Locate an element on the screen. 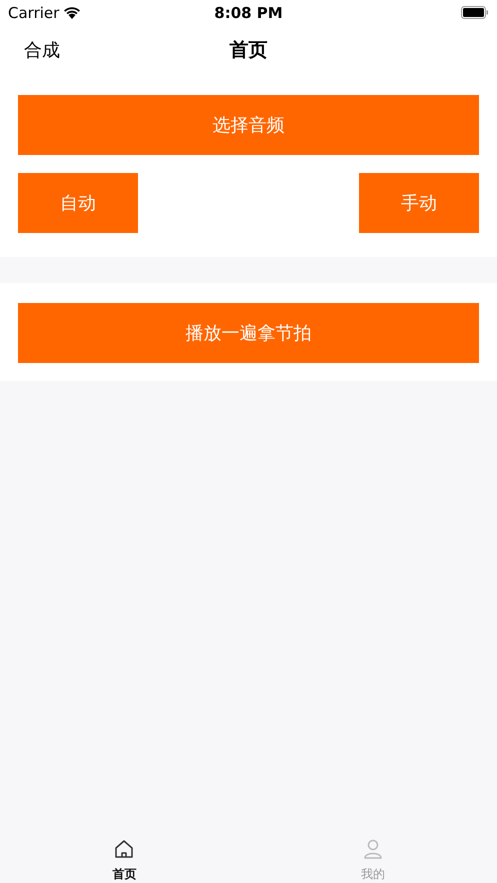  battery-icon is located at coordinates (475, 12).